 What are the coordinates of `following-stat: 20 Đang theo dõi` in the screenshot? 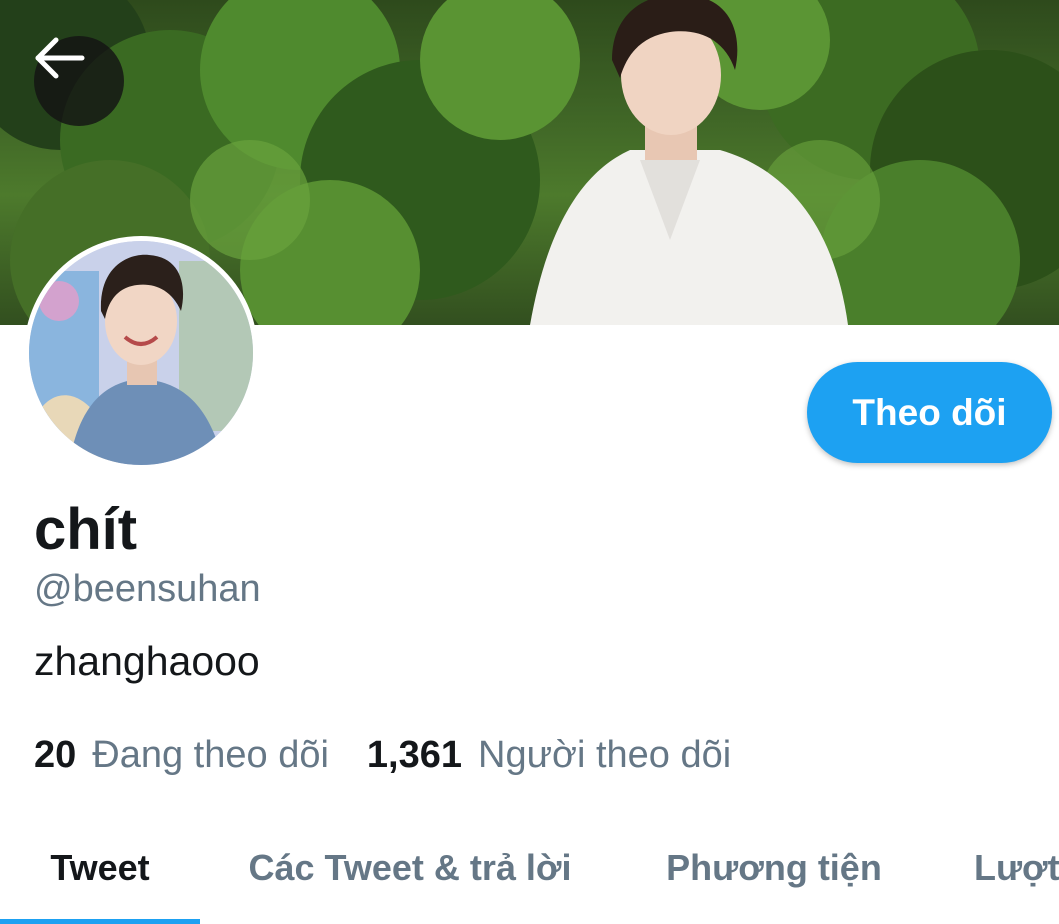 It's located at (181, 755).